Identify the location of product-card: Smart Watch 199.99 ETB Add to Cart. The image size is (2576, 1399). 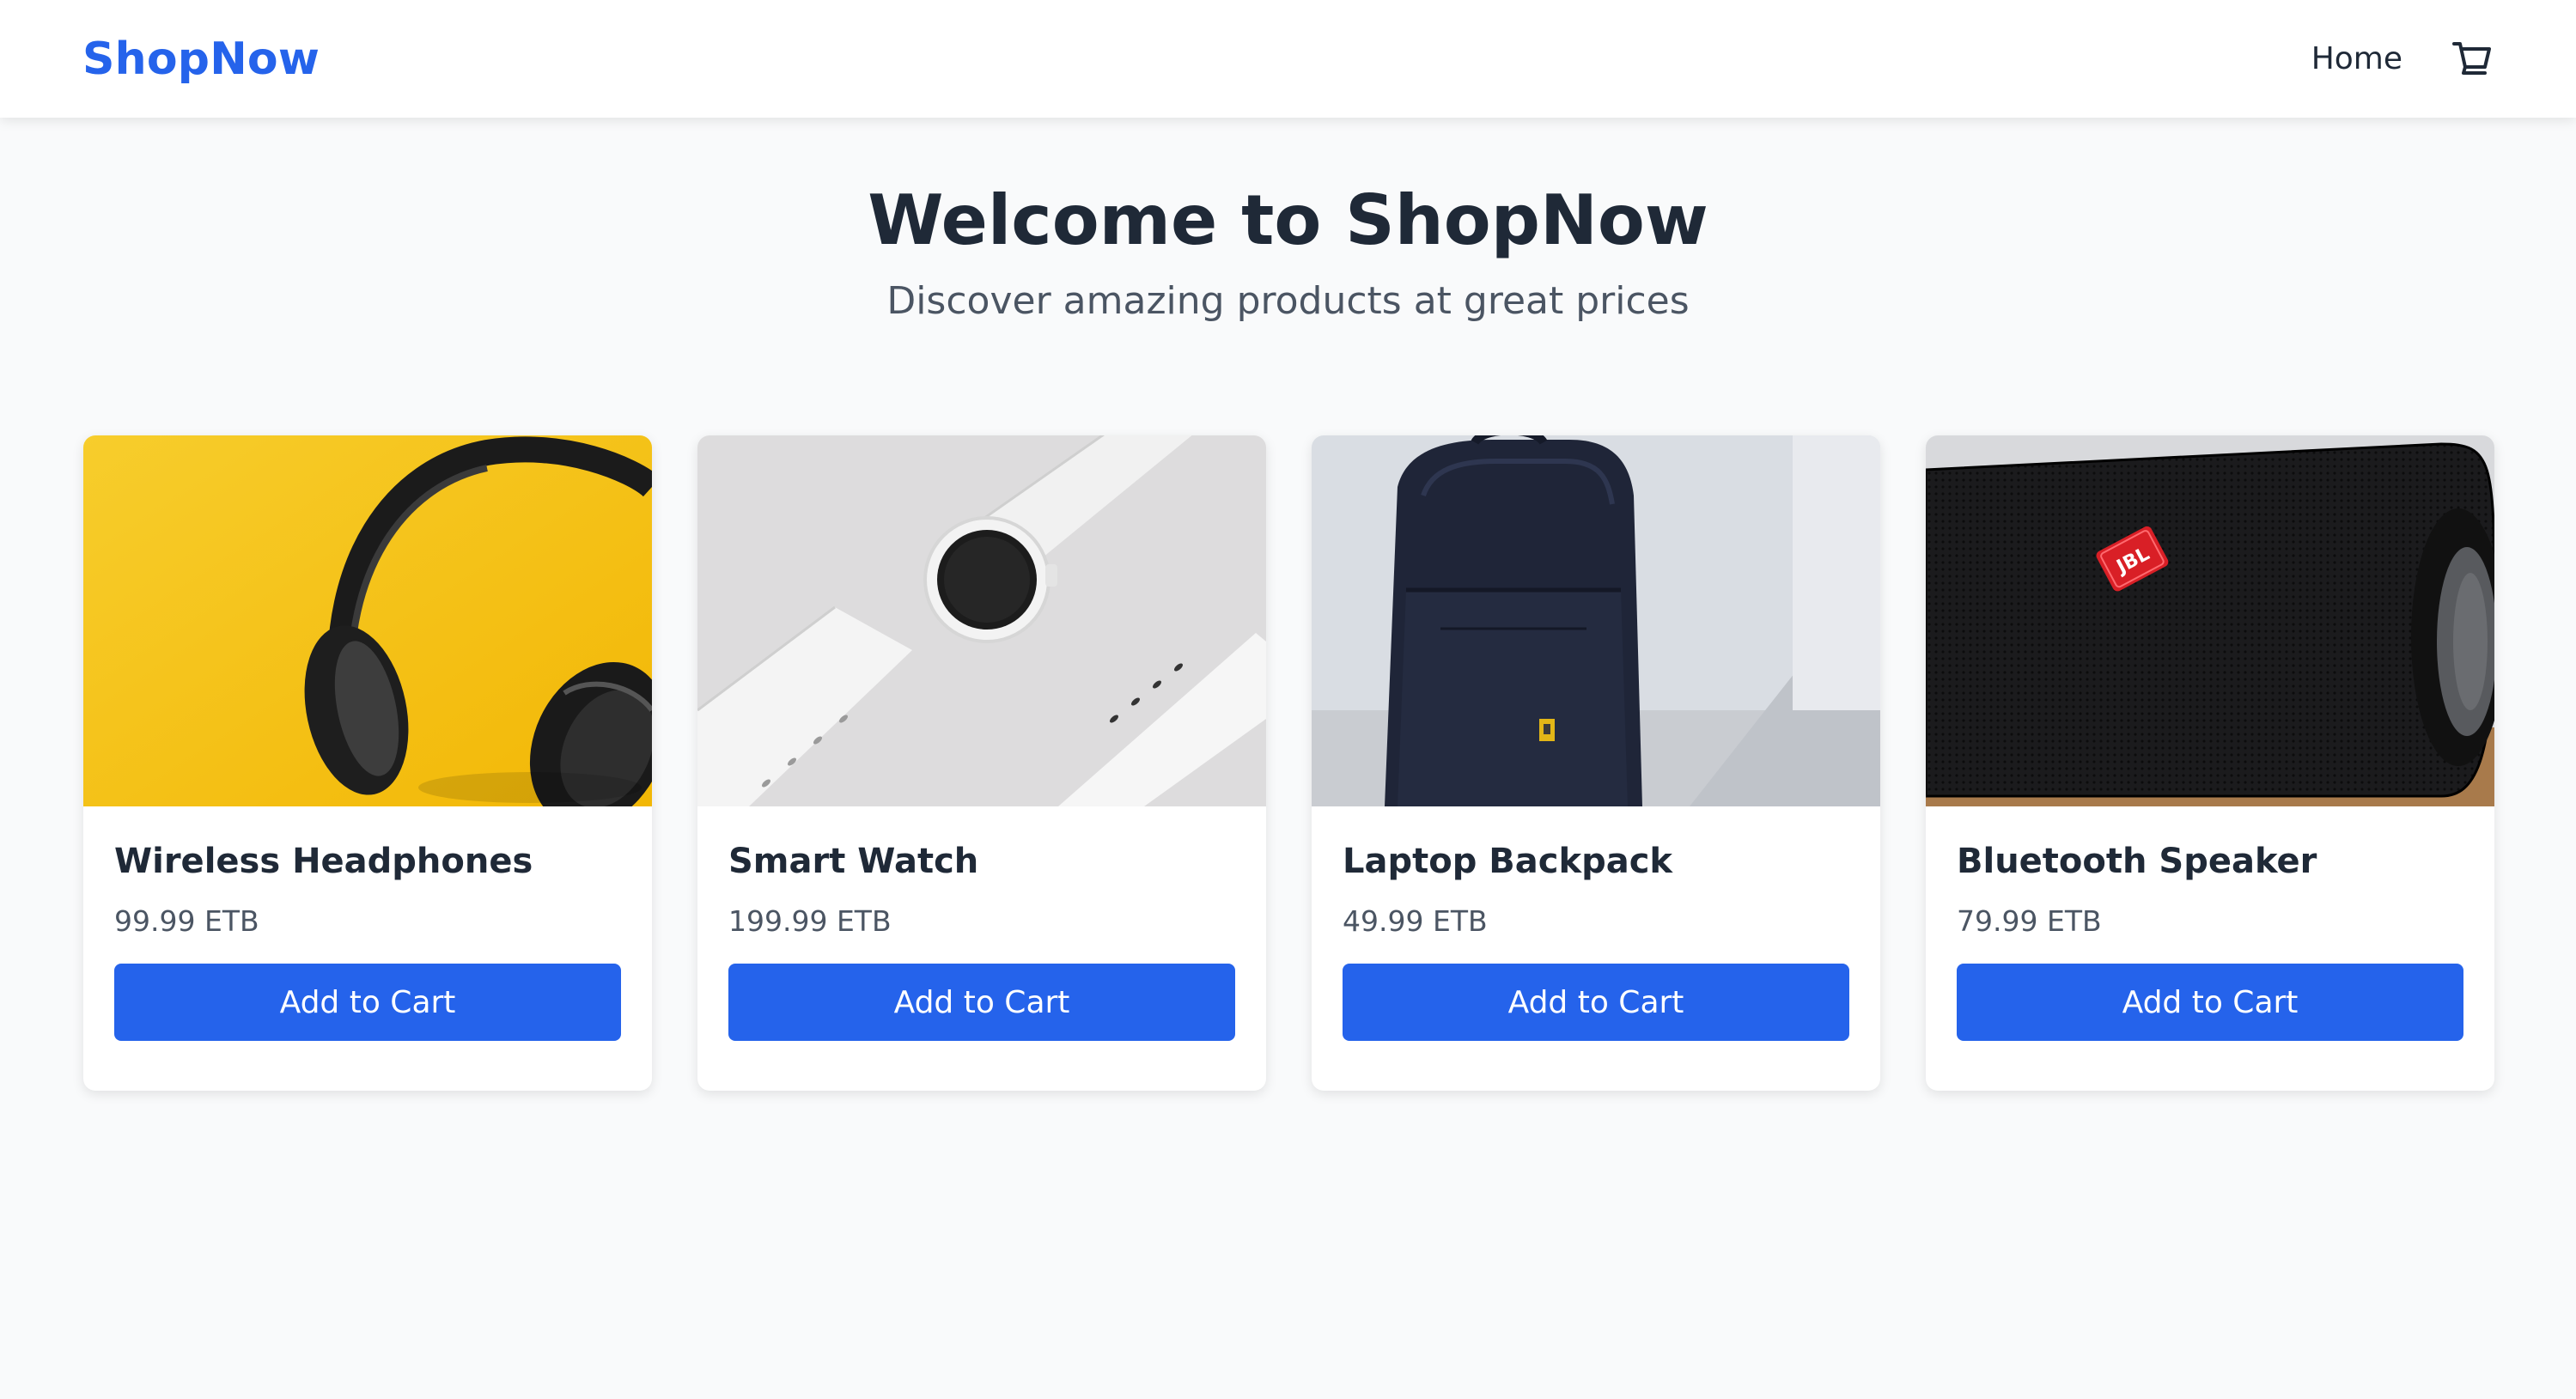
(981, 763).